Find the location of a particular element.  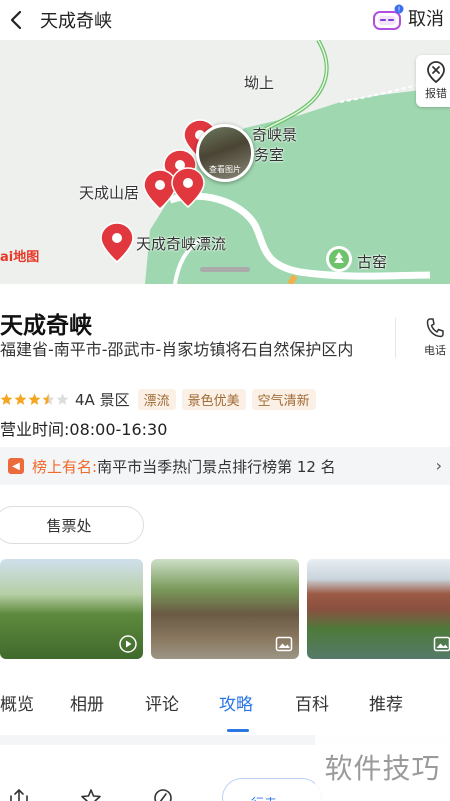

phone-button: 电话 is located at coordinates (434, 338).